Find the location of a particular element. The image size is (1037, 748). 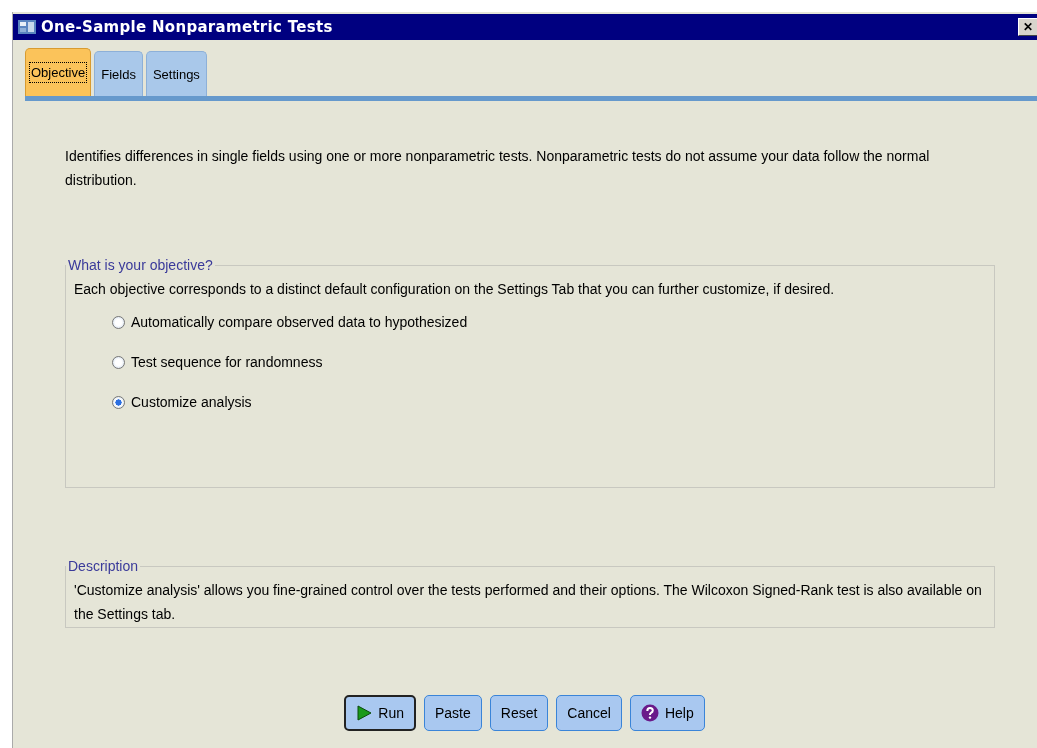

help-icon is located at coordinates (649, 713).